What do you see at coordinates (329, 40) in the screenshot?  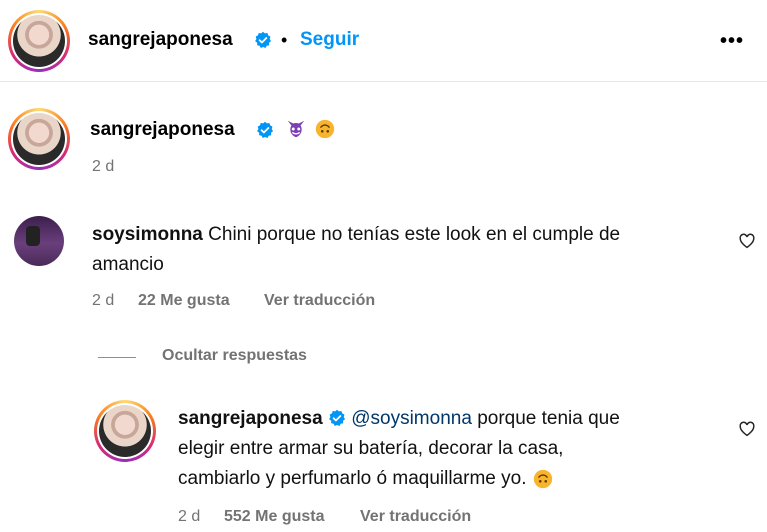 I see `follow-button: Seguir` at bounding box center [329, 40].